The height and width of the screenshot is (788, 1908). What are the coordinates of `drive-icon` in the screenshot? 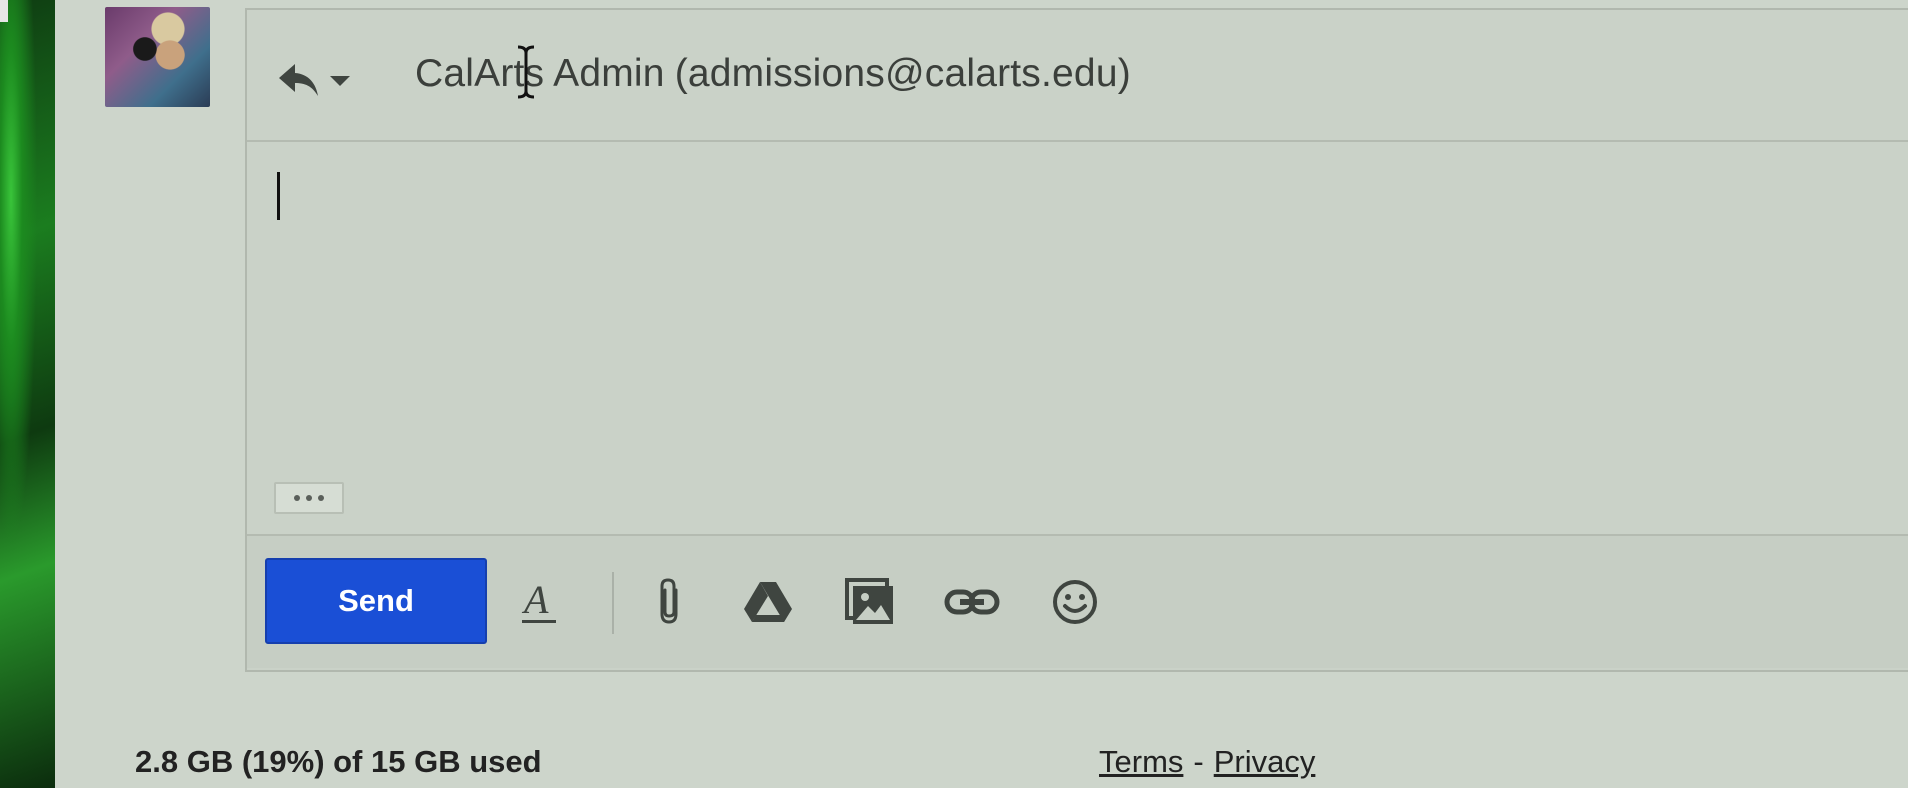 It's located at (768, 602).